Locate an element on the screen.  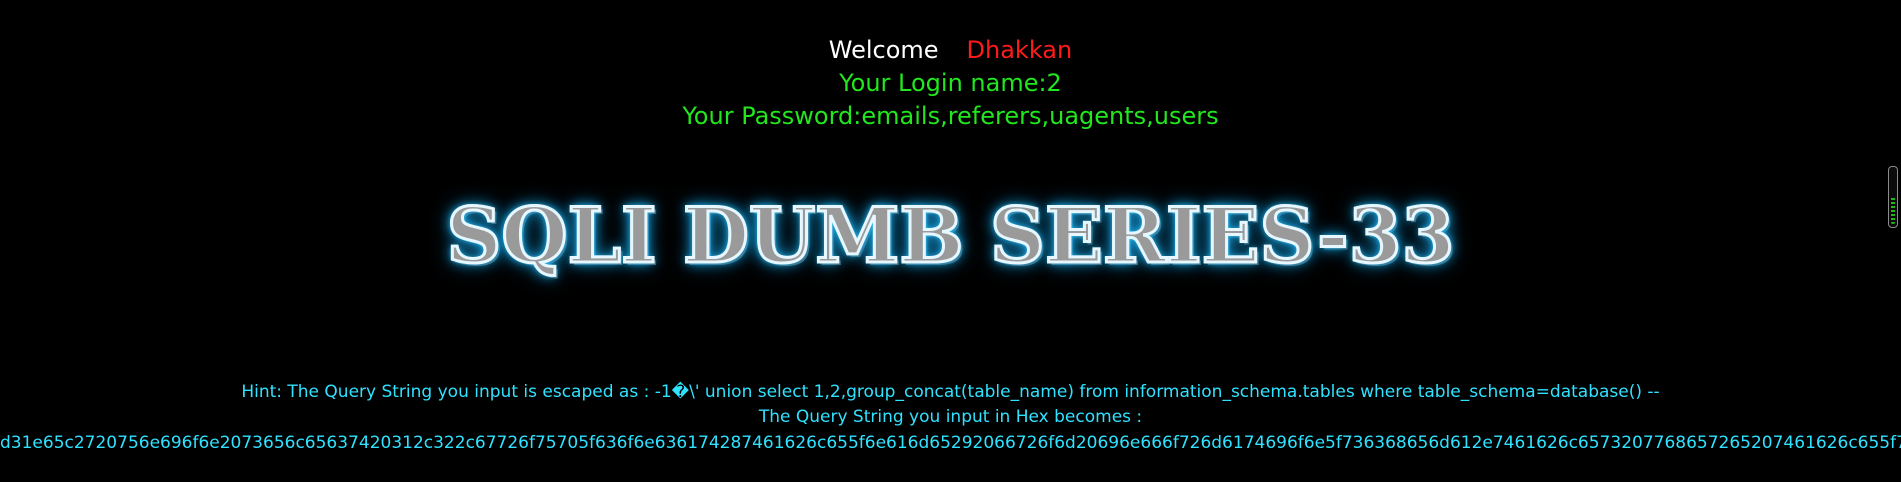
welcome-label: Welcome is located at coordinates (883, 50).